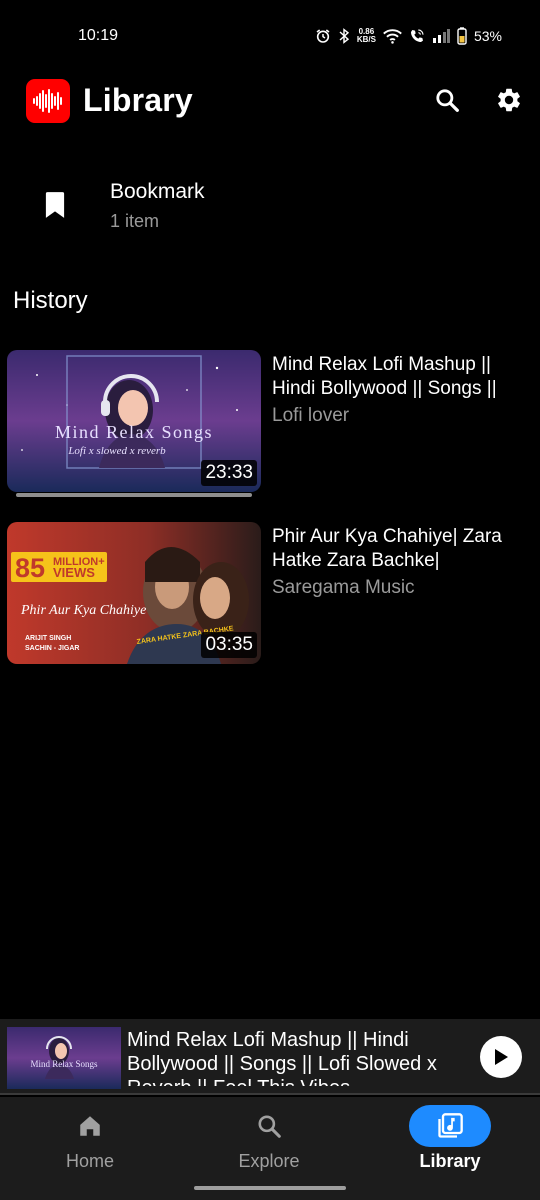  What do you see at coordinates (392, 36) in the screenshot?
I see `wifi-icon` at bounding box center [392, 36].